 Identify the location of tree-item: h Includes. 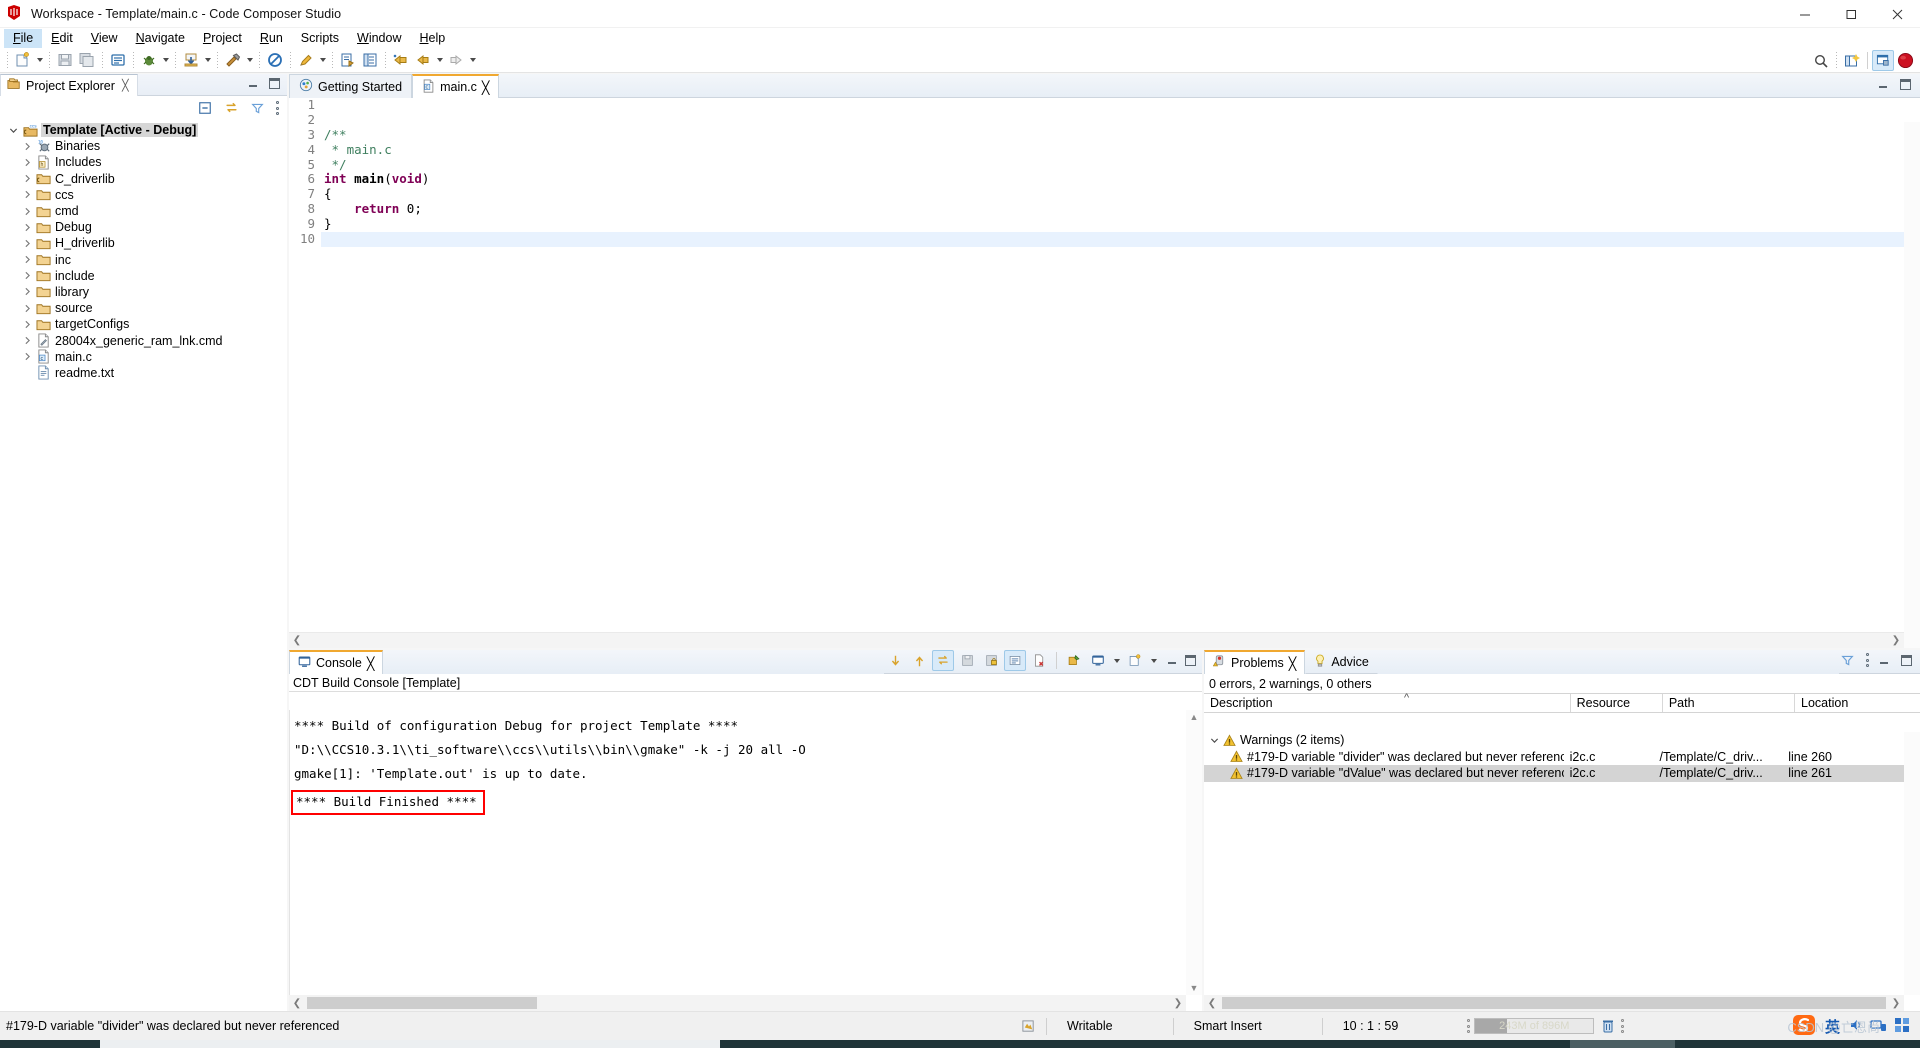
(143, 162).